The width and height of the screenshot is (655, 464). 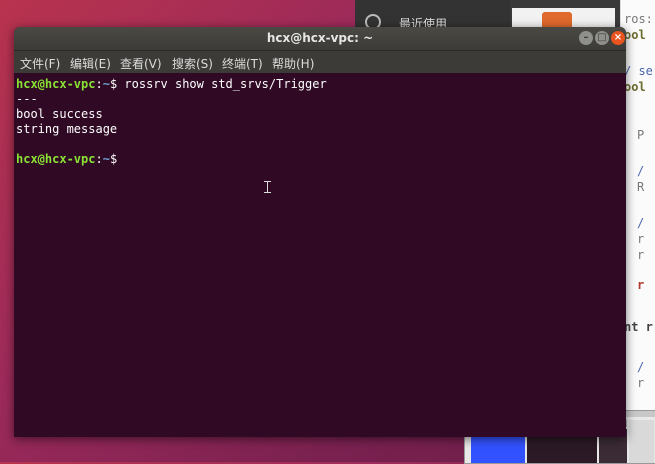 I want to click on menu-terminal: 终端(T), so click(x=242, y=63).